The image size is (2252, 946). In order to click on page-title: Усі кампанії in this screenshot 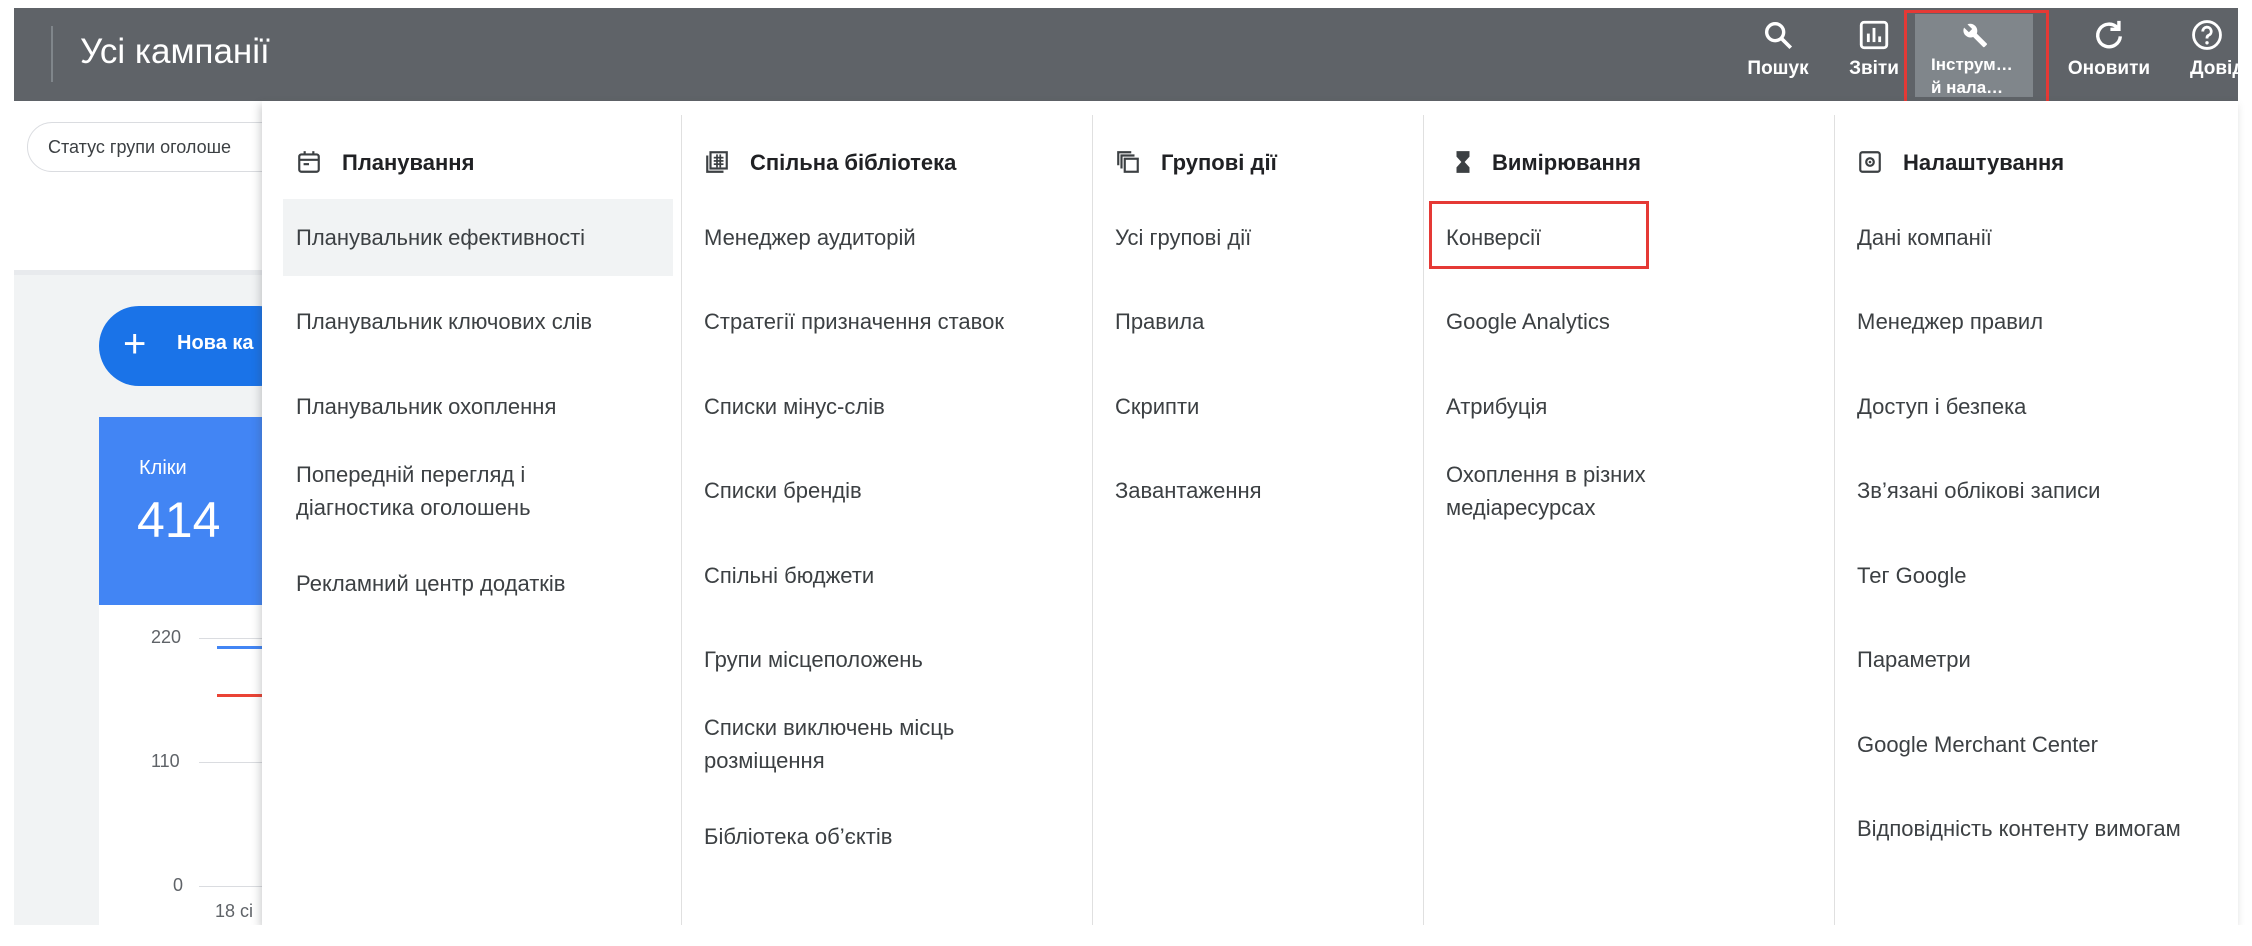, I will do `click(175, 51)`.